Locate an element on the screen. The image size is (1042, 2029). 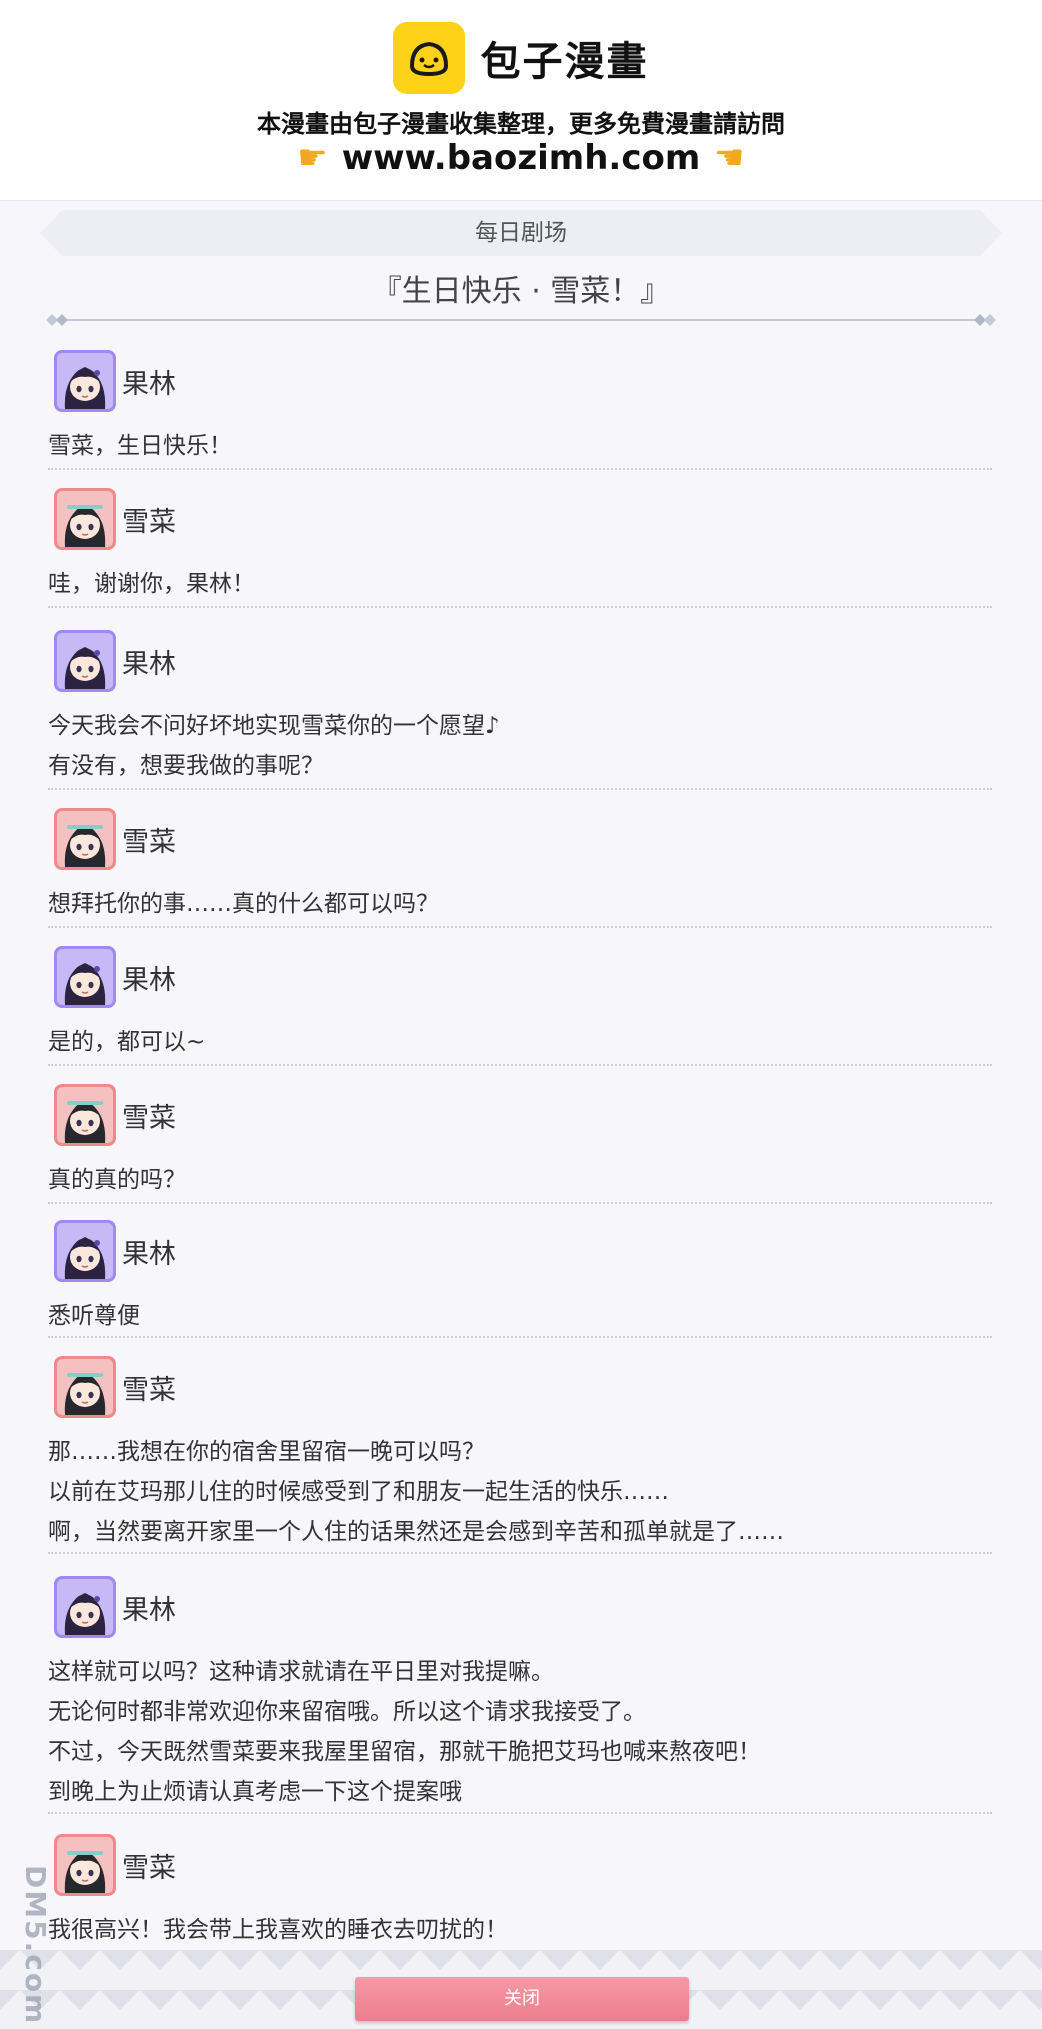
bun-logo-icon is located at coordinates (429, 58).